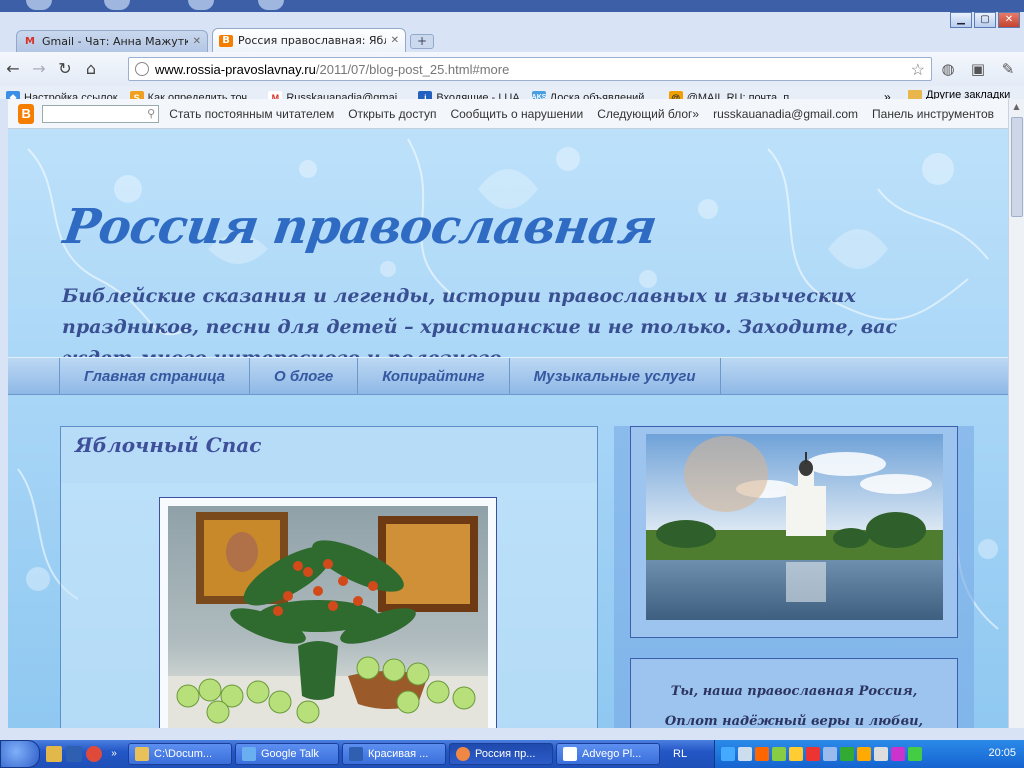  I want to click on tab-label: Россия православная: Яблоч, so click(312, 40).